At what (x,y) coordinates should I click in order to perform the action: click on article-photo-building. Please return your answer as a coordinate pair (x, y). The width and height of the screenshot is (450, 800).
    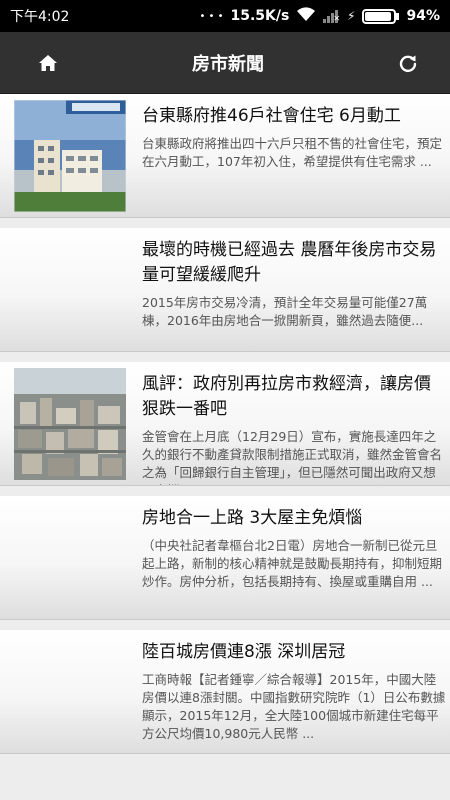
    Looking at the image, I should click on (70, 156).